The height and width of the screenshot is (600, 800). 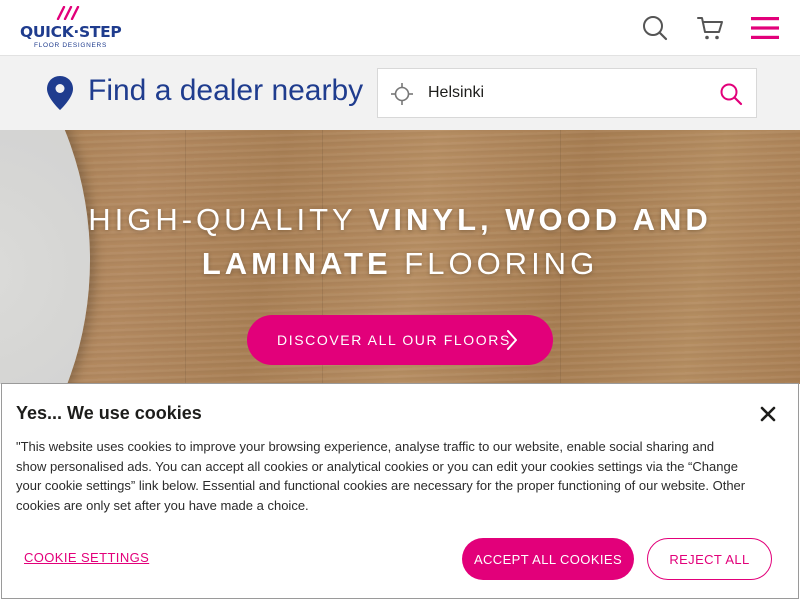 I want to click on discover-floors-label: DISCOVER ALL OUR FLOORS, so click(x=394, y=340).